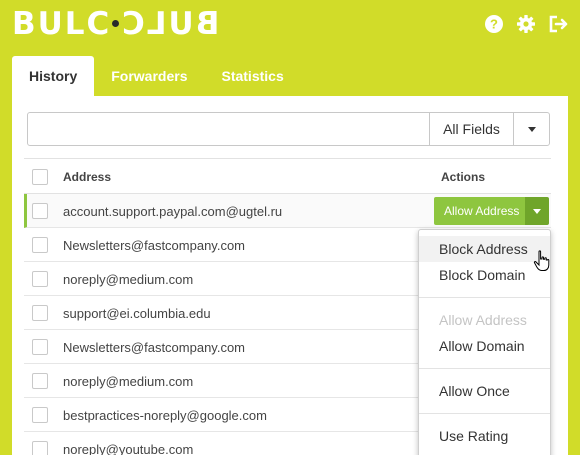 The image size is (580, 455). What do you see at coordinates (290, 26) in the screenshot?
I see `top-bar: BULC BULC ?` at bounding box center [290, 26].